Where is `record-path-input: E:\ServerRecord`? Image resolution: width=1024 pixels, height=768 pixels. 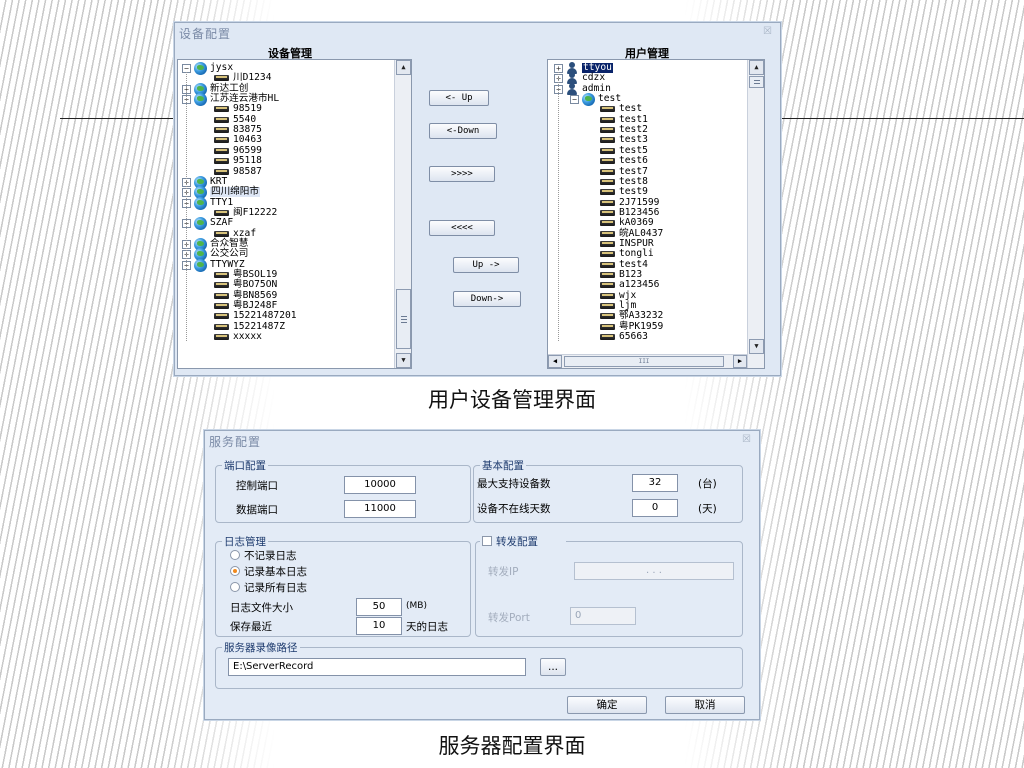
record-path-input: E:\ServerRecord is located at coordinates (377, 667).